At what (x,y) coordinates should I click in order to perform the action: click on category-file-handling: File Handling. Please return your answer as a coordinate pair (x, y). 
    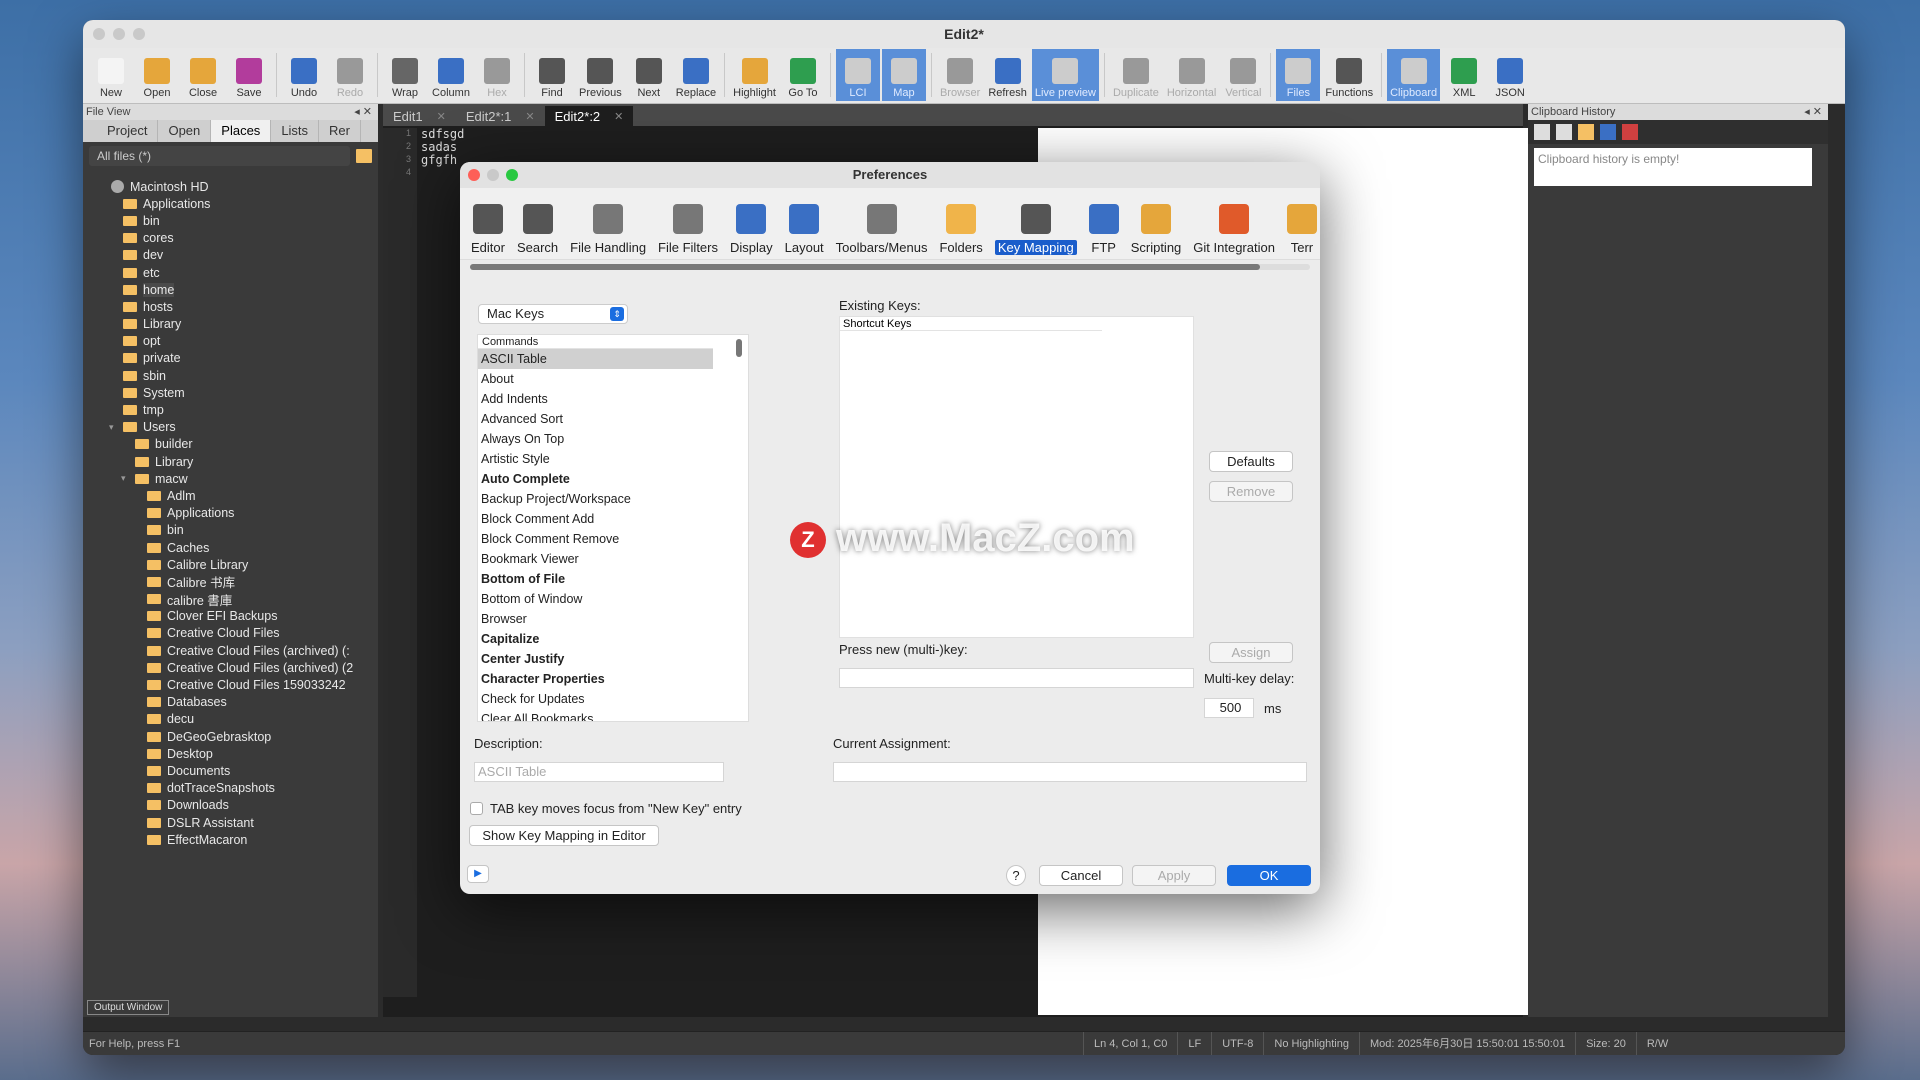
    Looking at the image, I should click on (608, 231).